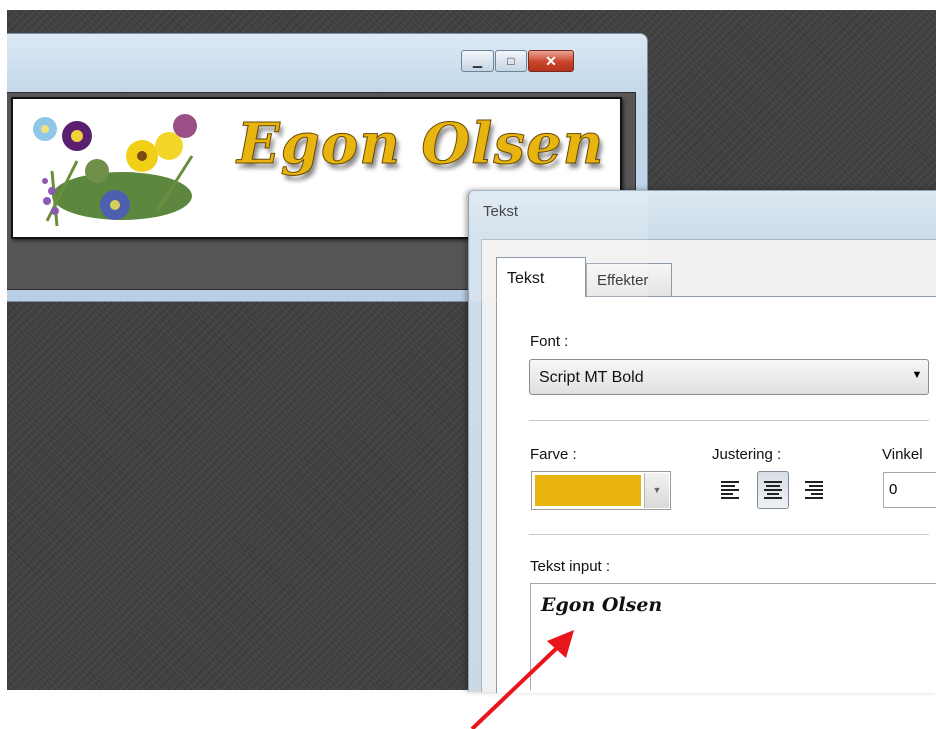 The image size is (936, 729). What do you see at coordinates (522, 679) in the screenshot?
I see `annotation-arrow-icon` at bounding box center [522, 679].